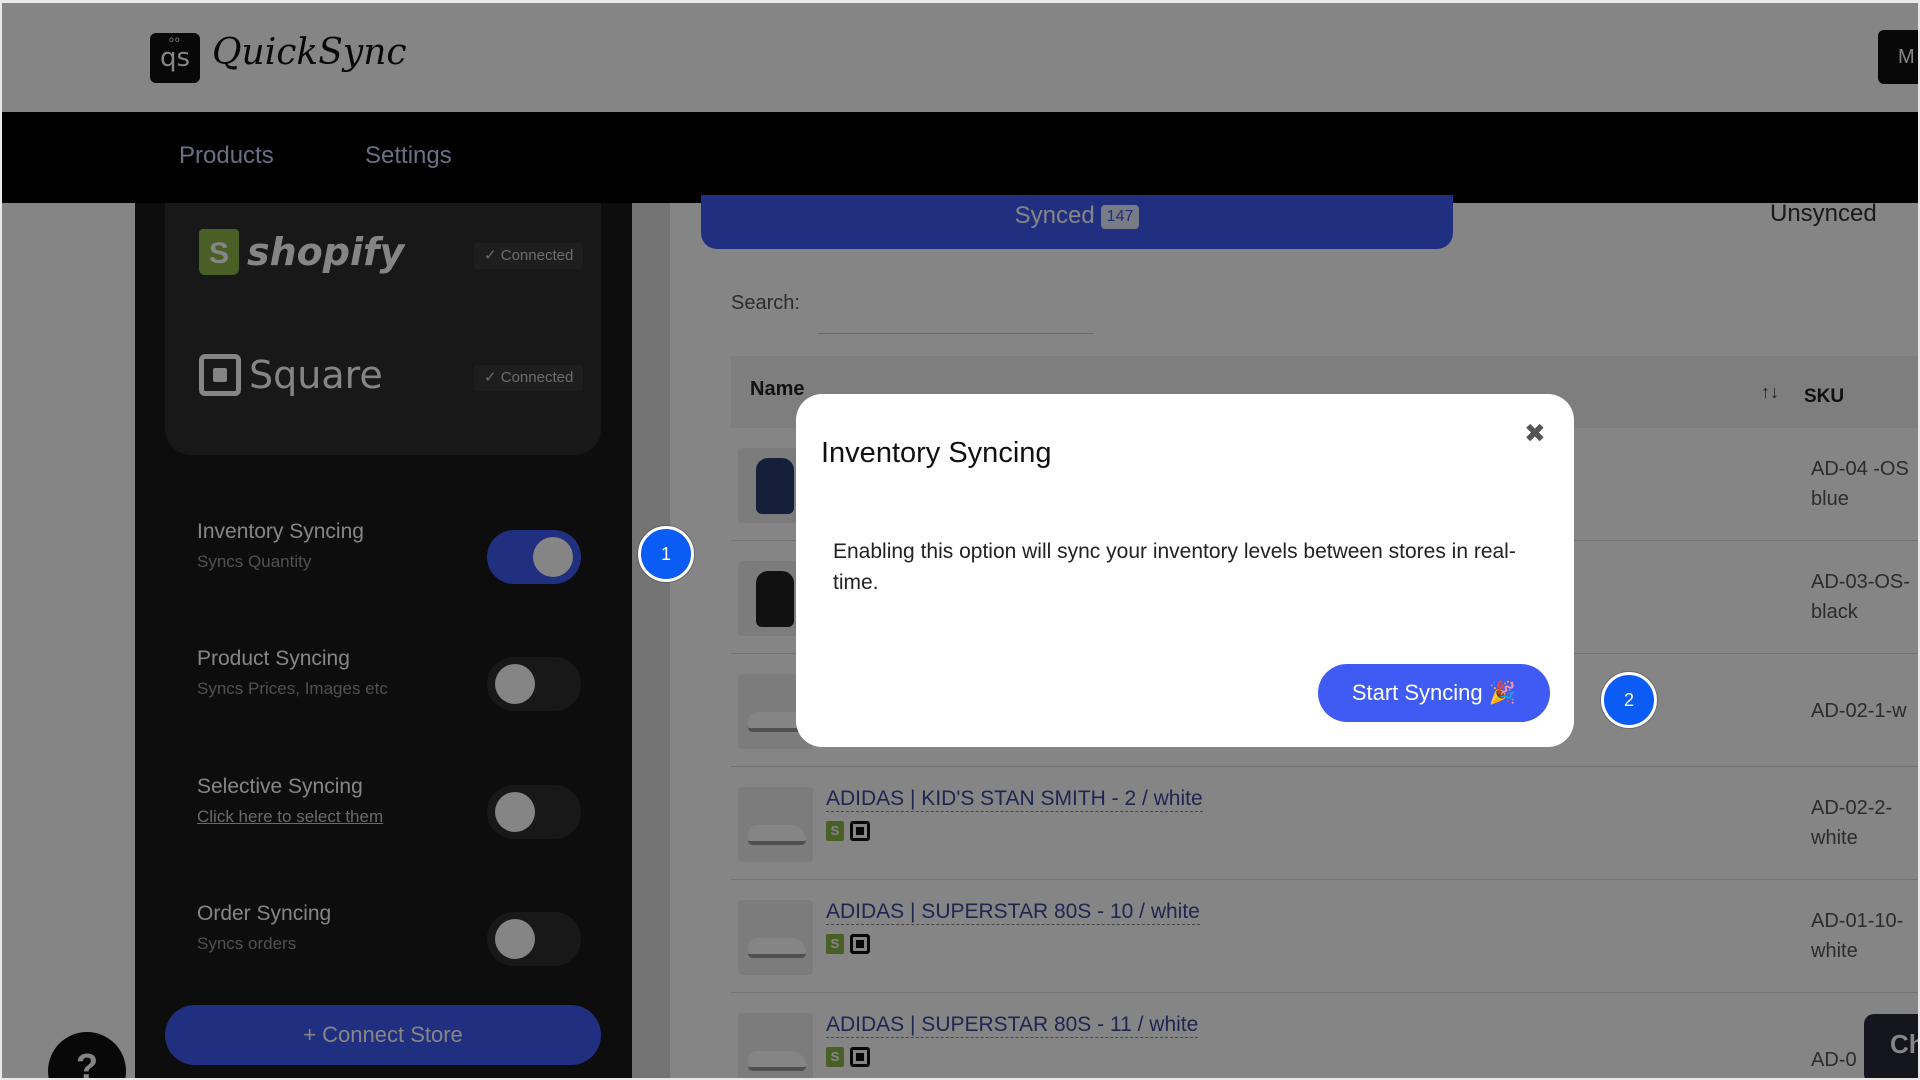 The width and height of the screenshot is (1920, 1080). Describe the element at coordinates (936, 453) in the screenshot. I see `modal-title: Inventory Syncing` at that location.